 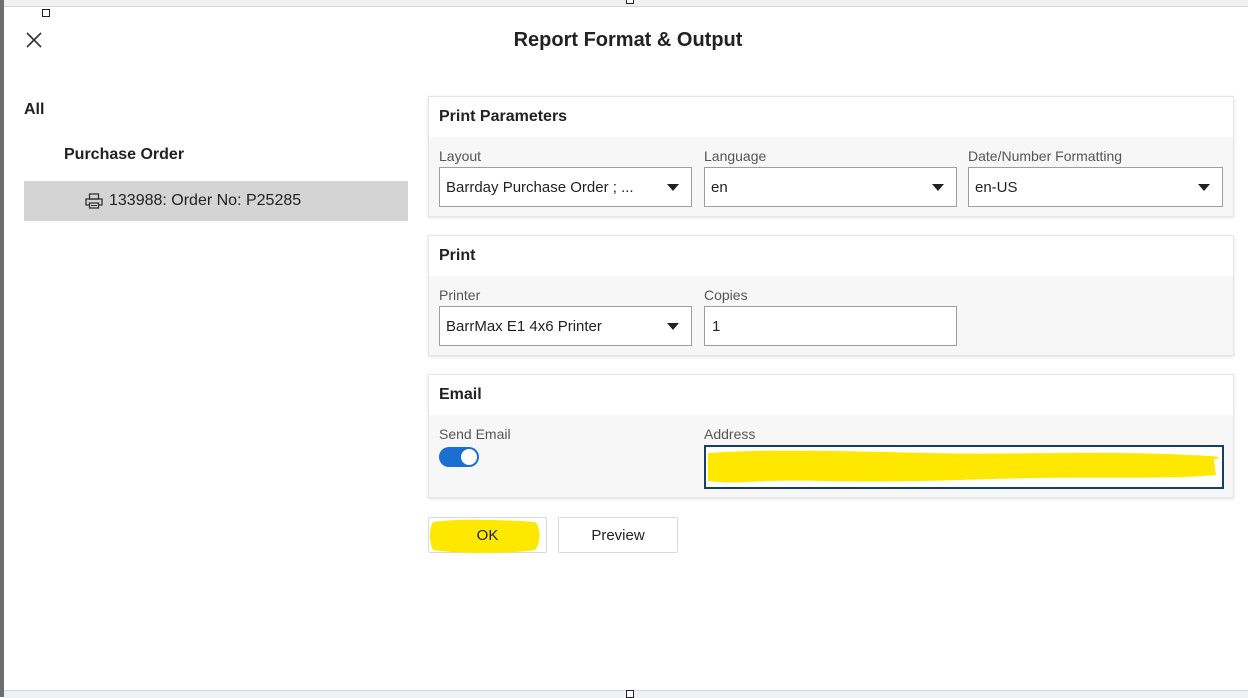 What do you see at coordinates (460, 295) in the screenshot?
I see `printer-label: Printer` at bounding box center [460, 295].